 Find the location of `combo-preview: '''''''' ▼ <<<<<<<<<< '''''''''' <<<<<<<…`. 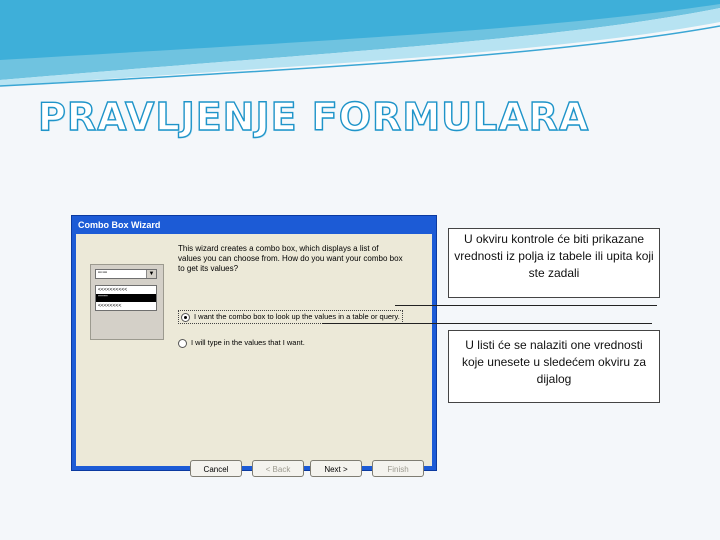

combo-preview: '''''''' ▼ <<<<<<<<<< '''''''''' <<<<<<<… is located at coordinates (127, 302).